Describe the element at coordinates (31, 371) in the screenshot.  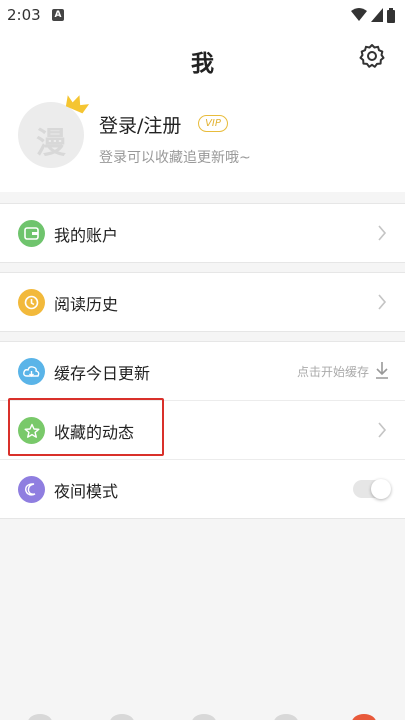
I see `cloud-download-icon` at that location.